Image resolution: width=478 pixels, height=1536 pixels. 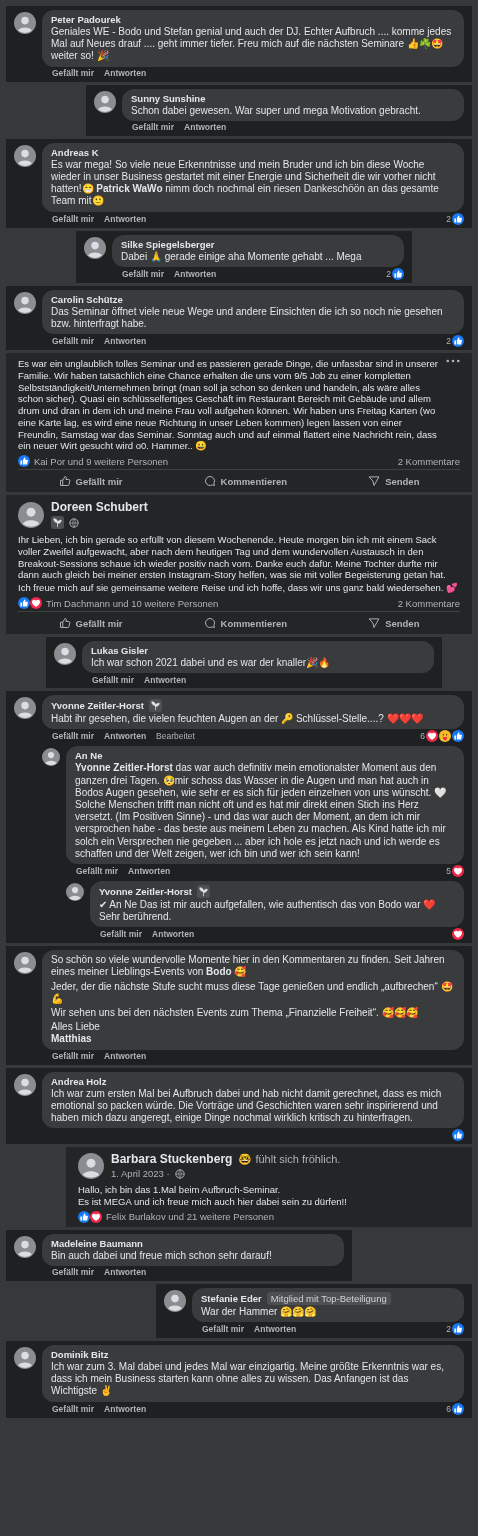 What do you see at coordinates (75, 152) in the screenshot?
I see `author-name: Andreas K` at bounding box center [75, 152].